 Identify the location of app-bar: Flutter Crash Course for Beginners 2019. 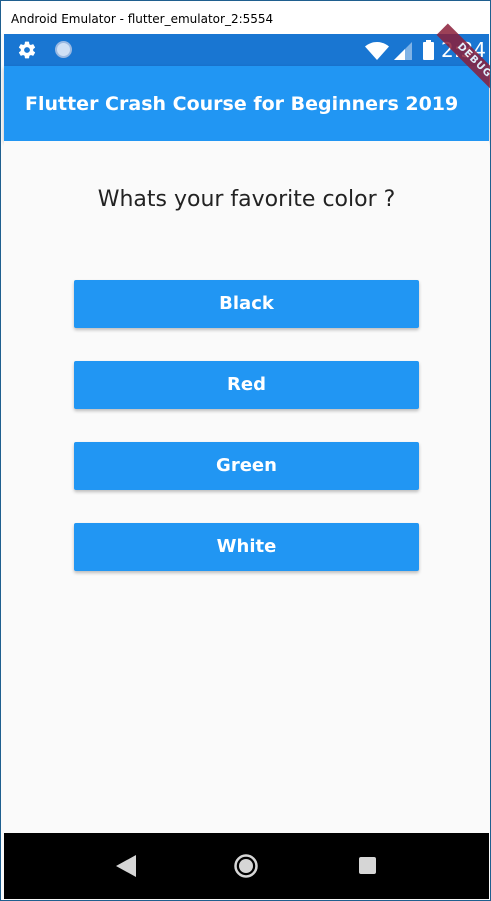
(246, 103).